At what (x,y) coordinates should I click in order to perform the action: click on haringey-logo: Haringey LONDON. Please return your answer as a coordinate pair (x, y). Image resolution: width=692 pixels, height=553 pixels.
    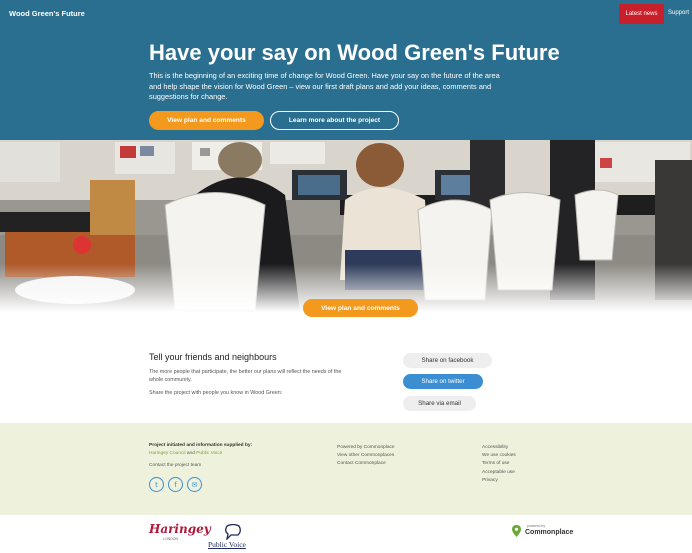
    Looking at the image, I should click on (180, 531).